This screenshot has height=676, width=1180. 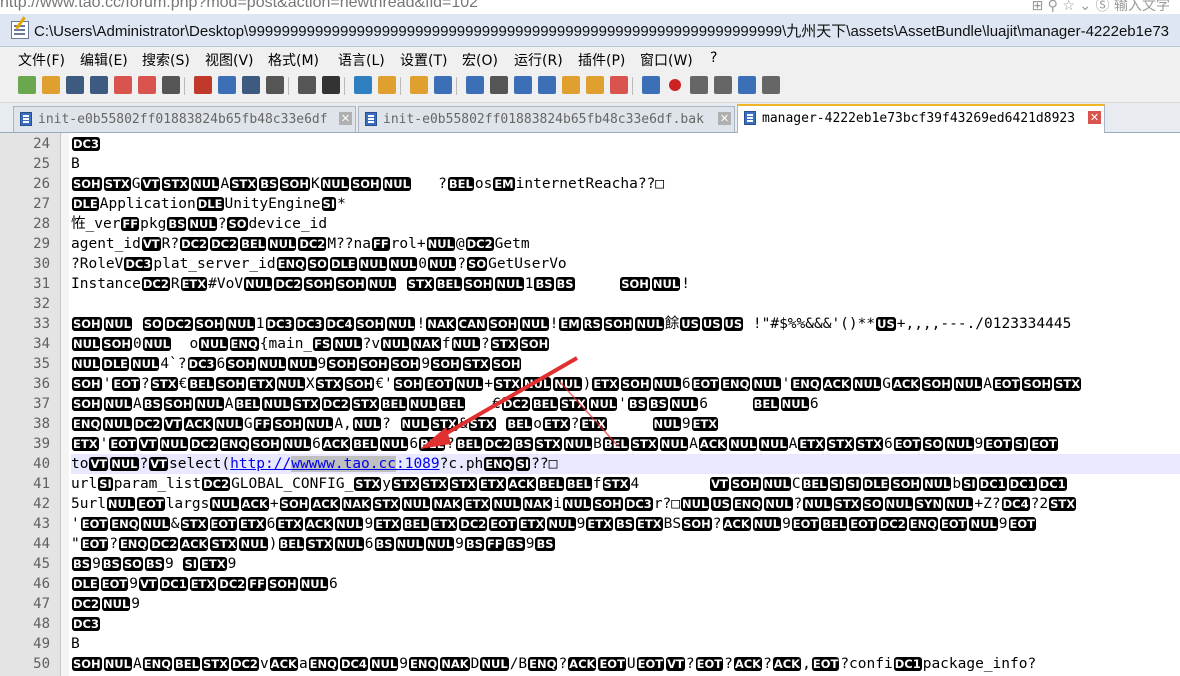 What do you see at coordinates (251, 85) in the screenshot?
I see `paste-icon` at bounding box center [251, 85].